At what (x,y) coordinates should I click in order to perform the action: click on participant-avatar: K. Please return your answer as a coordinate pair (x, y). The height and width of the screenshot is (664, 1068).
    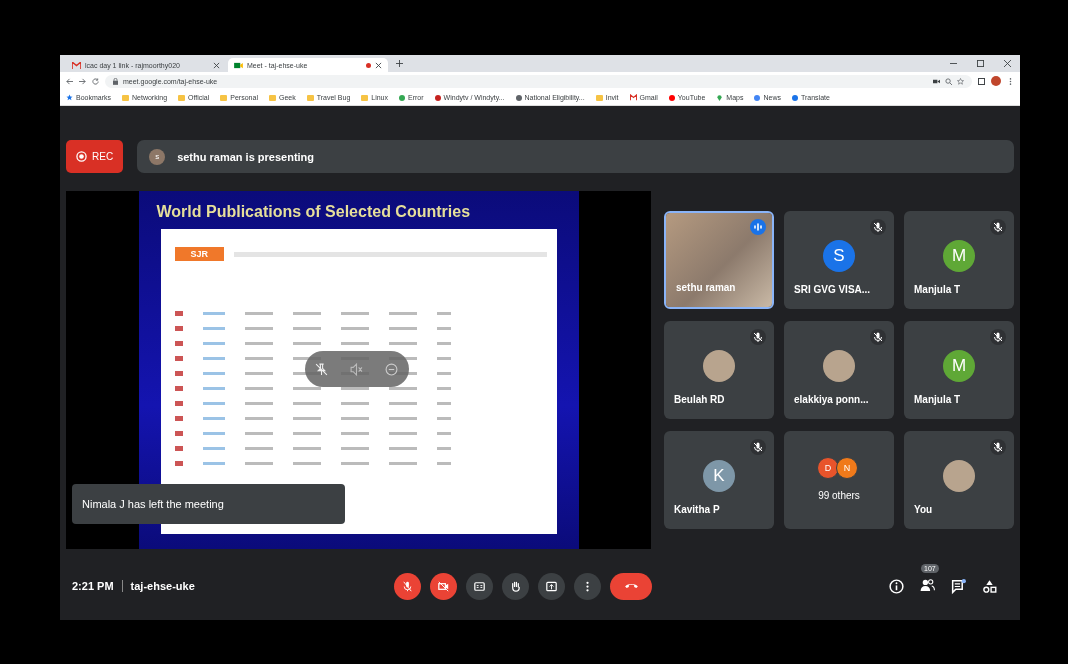
    Looking at the image, I should click on (719, 476).